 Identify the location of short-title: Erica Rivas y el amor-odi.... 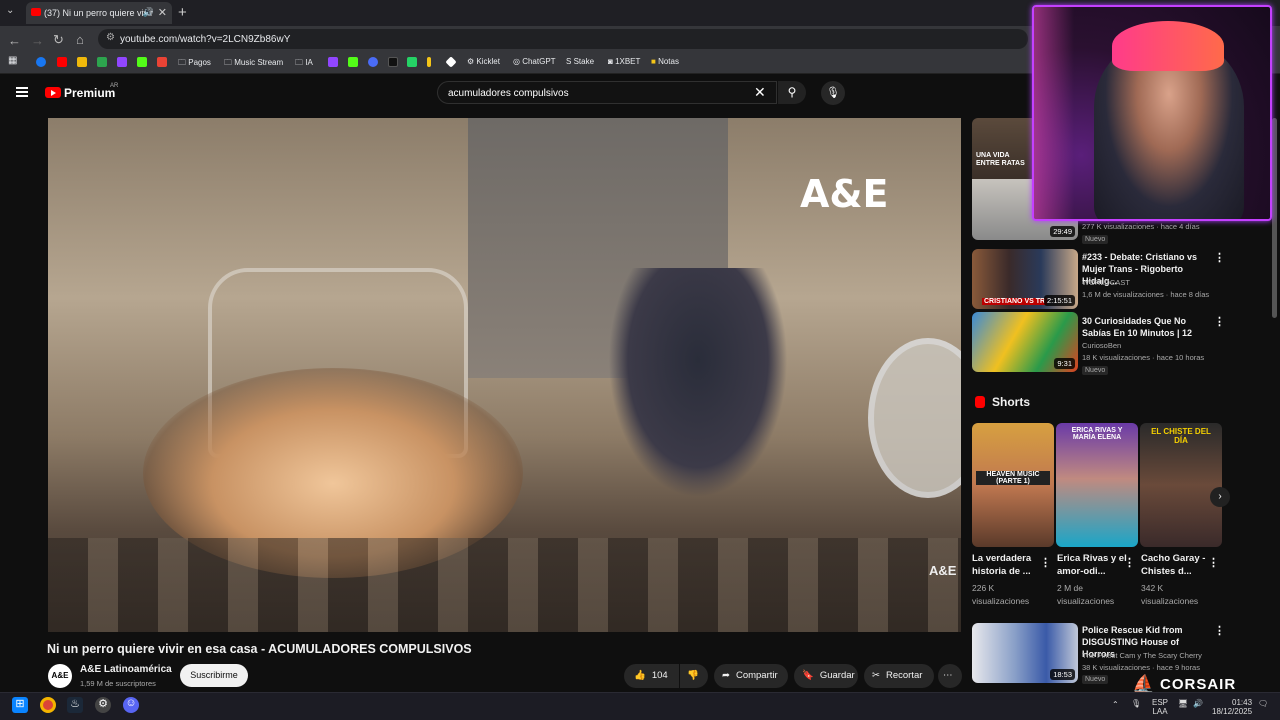
(1095, 565).